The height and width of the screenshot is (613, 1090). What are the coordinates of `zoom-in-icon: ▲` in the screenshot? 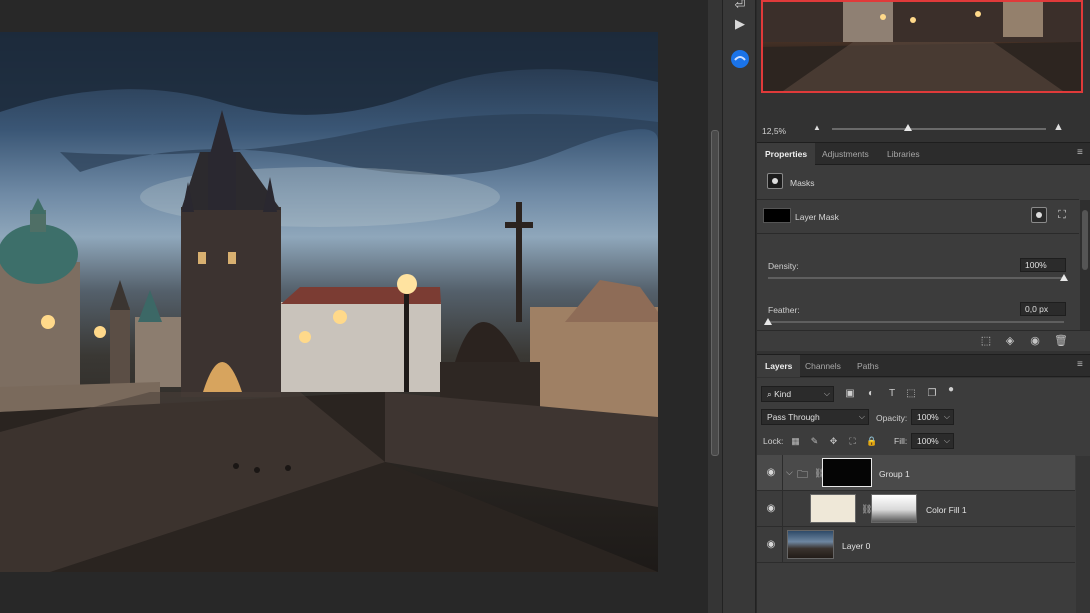 It's located at (1058, 127).